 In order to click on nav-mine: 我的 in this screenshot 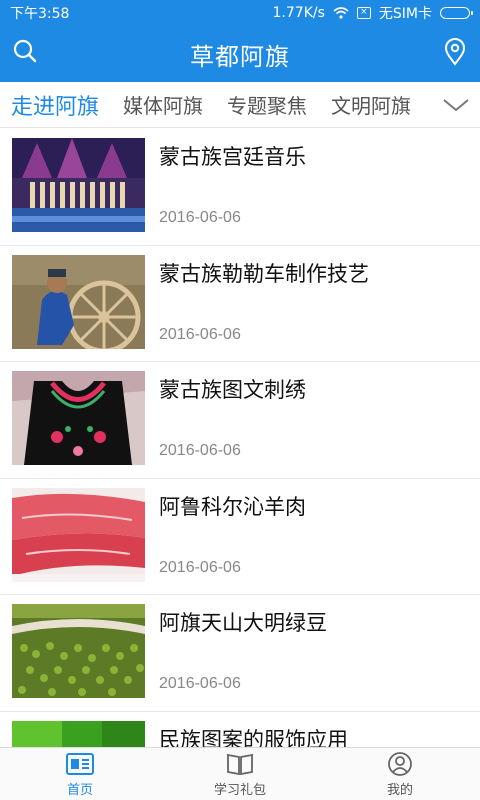, I will do `click(400, 774)`.